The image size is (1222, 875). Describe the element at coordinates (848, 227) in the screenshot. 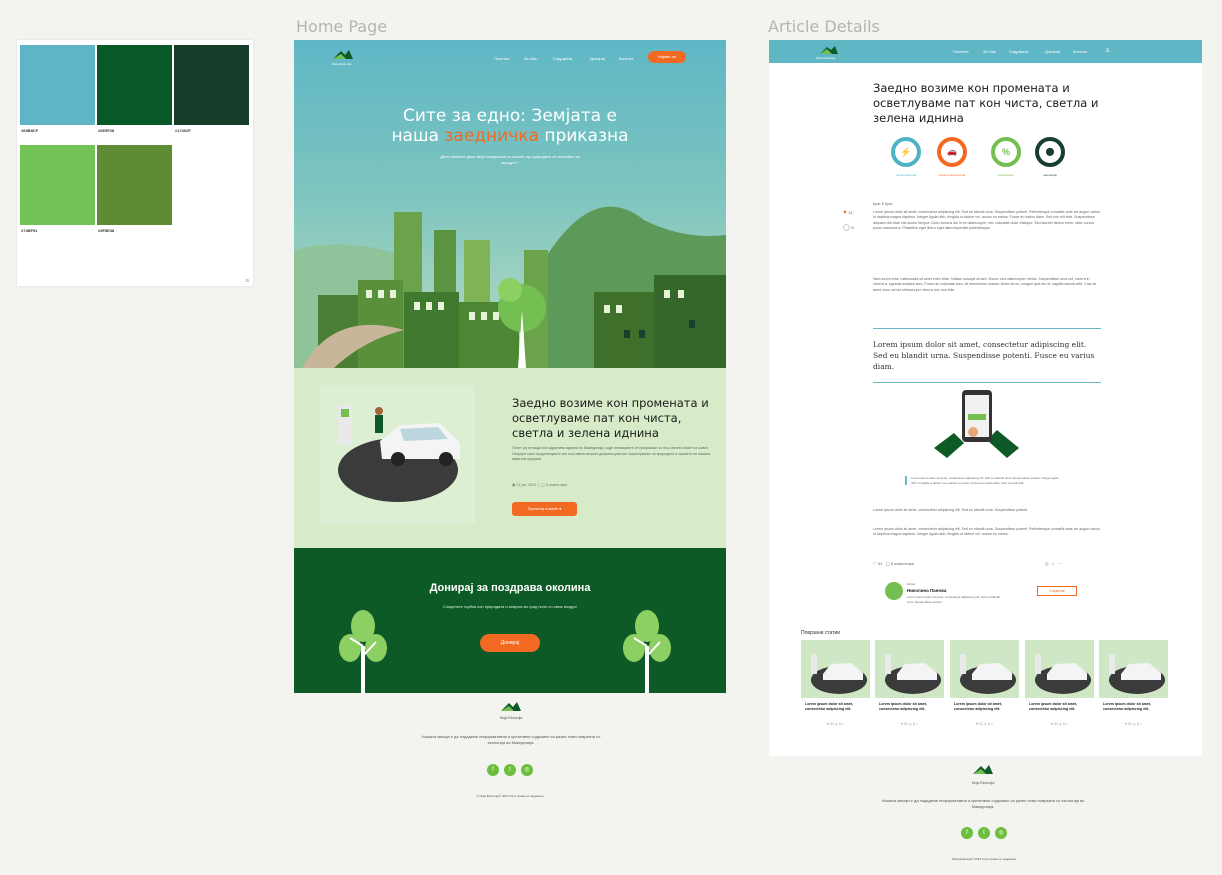

I see `comment-side-icon: ◯ 8` at that location.